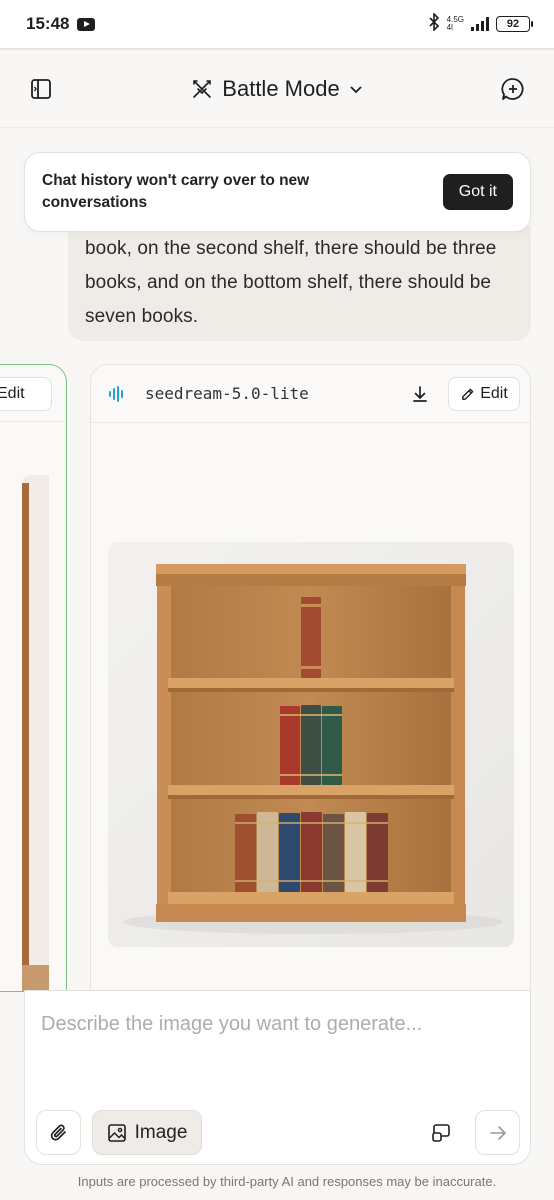 This screenshot has height=1200, width=554. Describe the element at coordinates (455, 24) in the screenshot. I see `network-type: 4.5G 4l` at that location.